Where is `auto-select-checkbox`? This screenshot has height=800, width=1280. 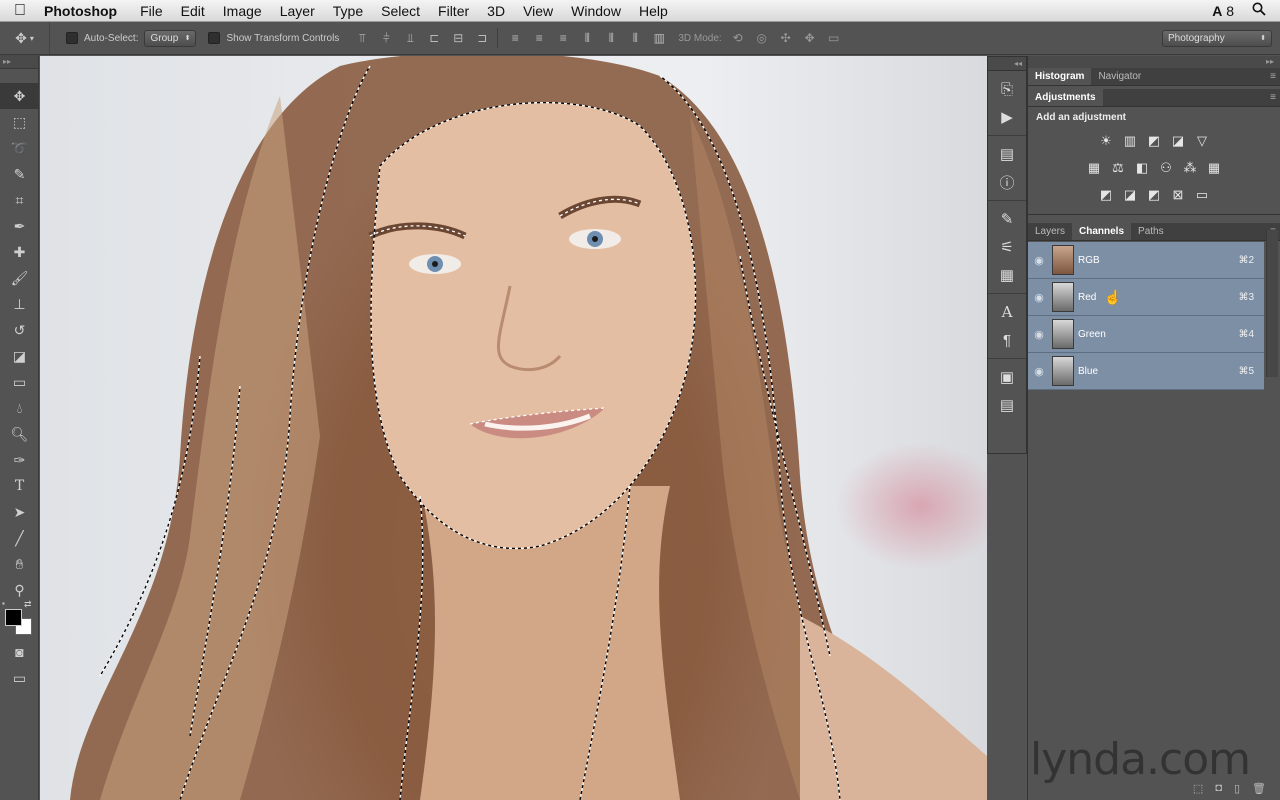 auto-select-checkbox is located at coordinates (72, 38).